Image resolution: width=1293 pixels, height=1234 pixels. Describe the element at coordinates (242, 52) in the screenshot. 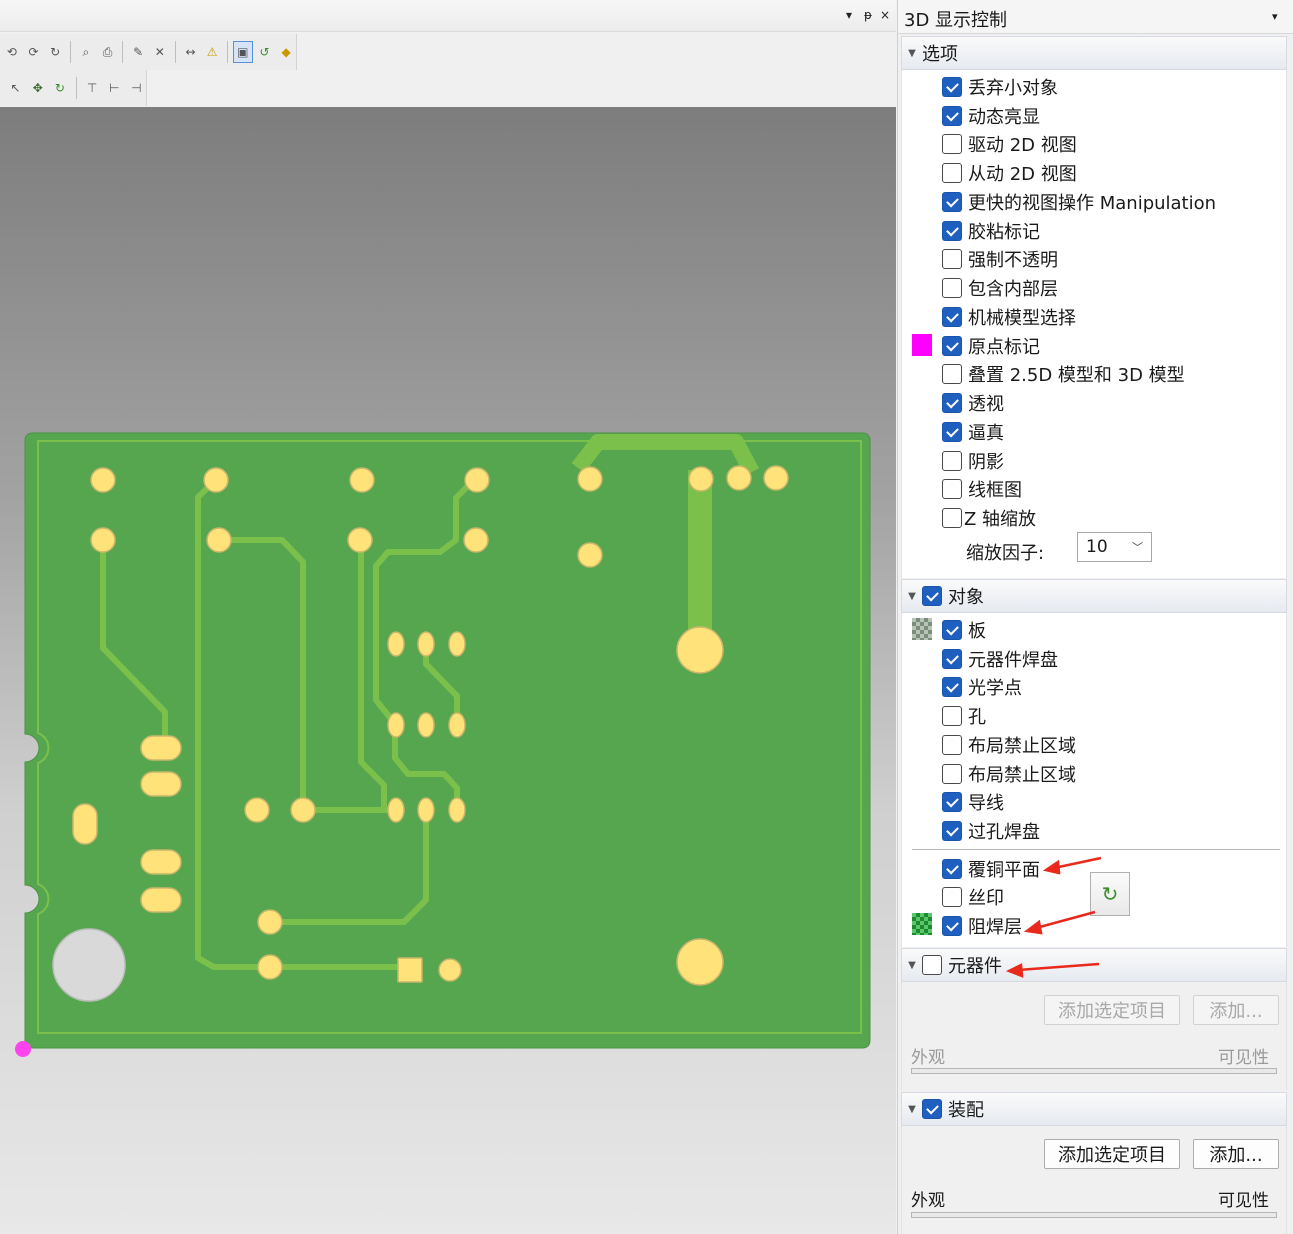

I see `display-control-icon: ▣` at that location.